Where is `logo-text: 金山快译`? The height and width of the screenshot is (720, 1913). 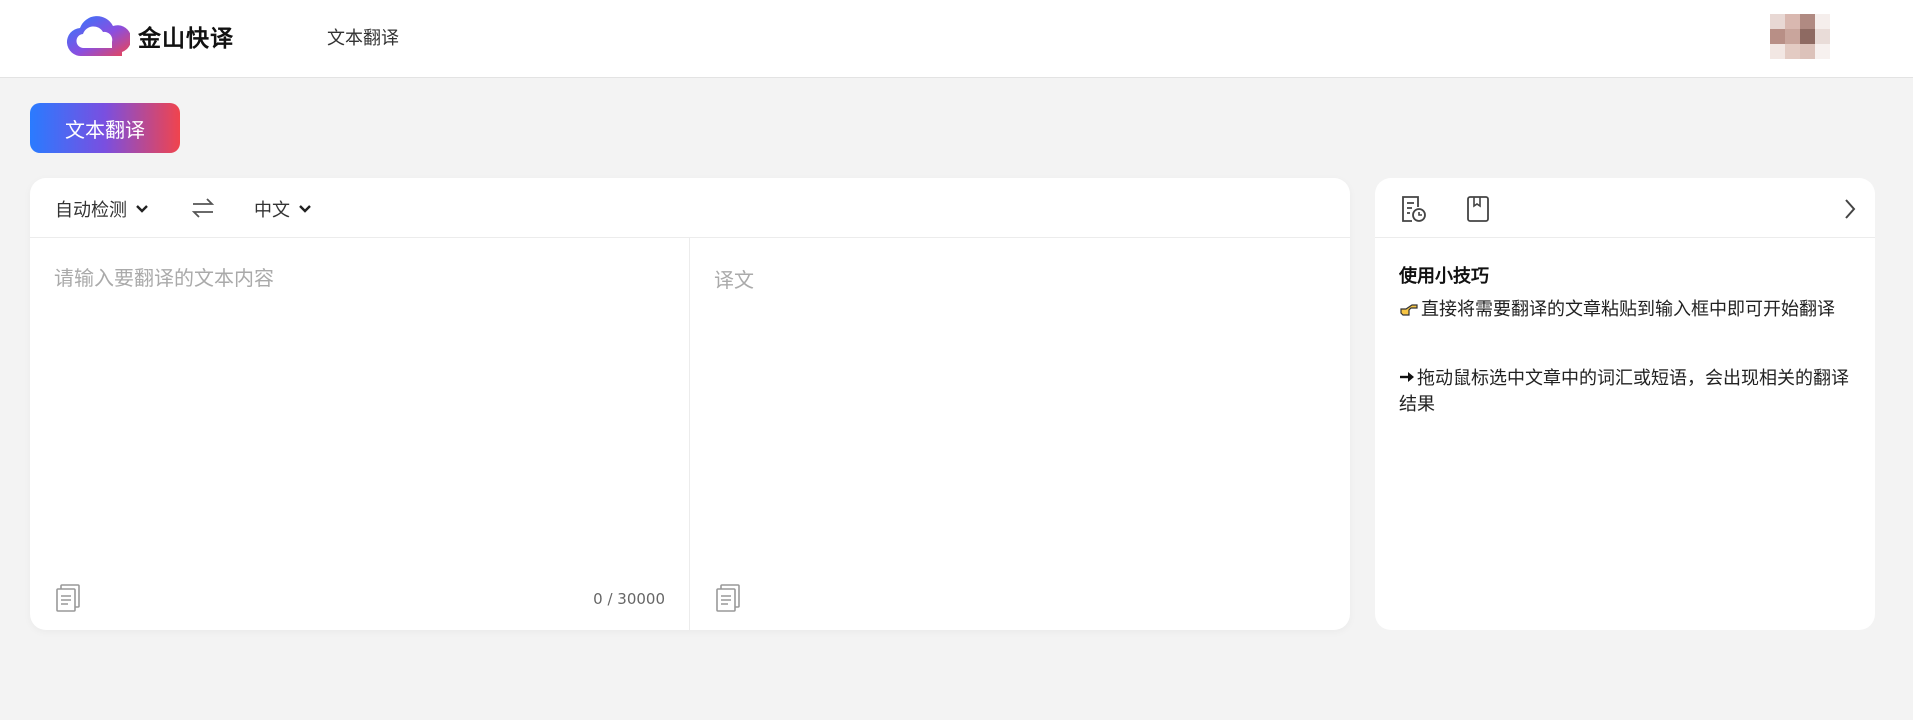
logo-text: 金山快译 is located at coordinates (186, 39).